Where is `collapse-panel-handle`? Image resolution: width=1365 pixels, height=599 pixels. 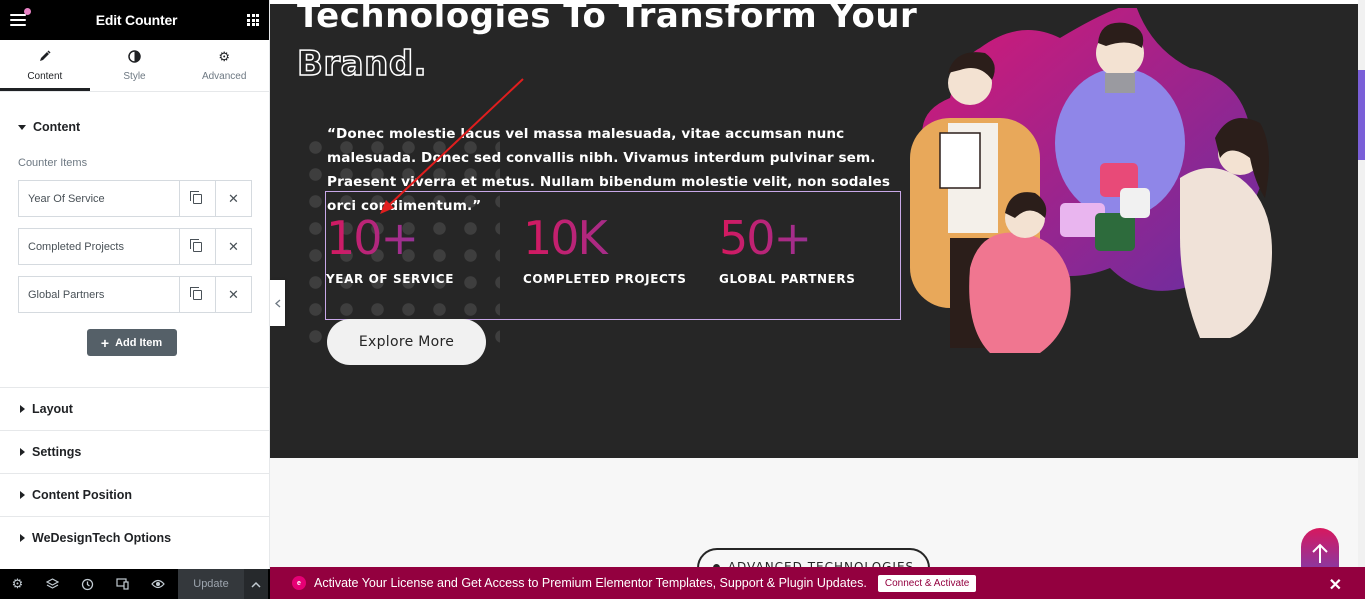 collapse-panel-handle is located at coordinates (277, 303).